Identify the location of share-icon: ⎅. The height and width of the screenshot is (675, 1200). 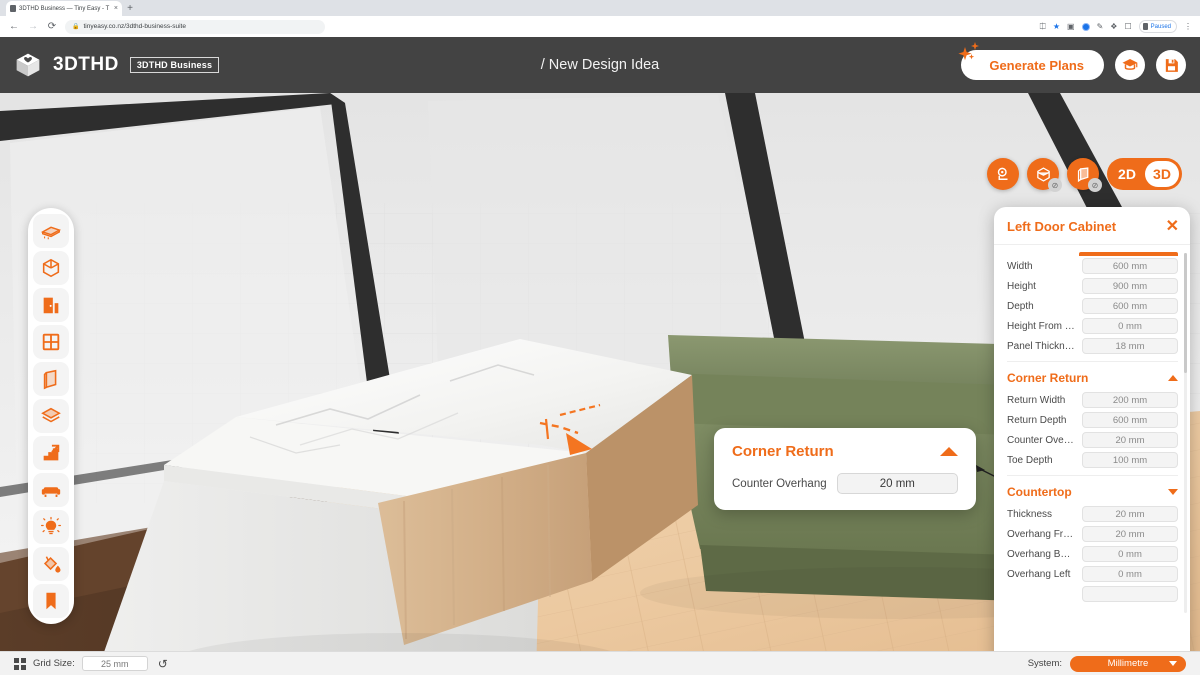
(1042, 26).